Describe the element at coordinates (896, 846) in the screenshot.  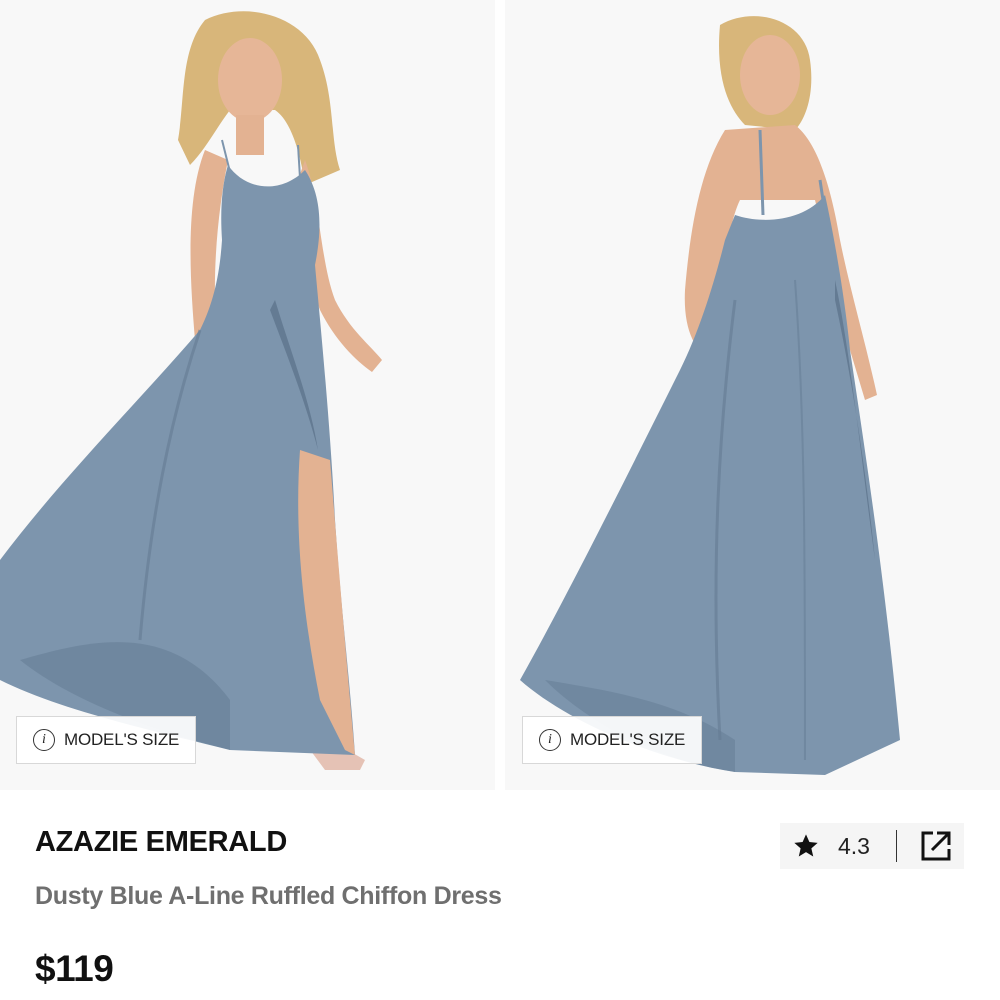
I see `divider` at that location.